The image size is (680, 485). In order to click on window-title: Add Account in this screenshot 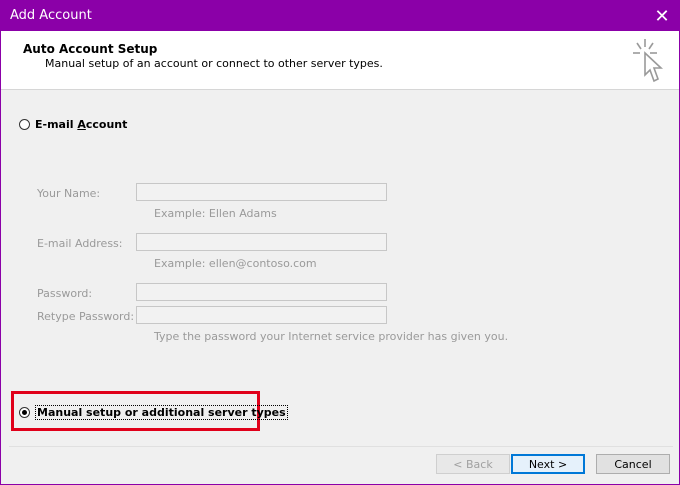, I will do `click(51, 15)`.